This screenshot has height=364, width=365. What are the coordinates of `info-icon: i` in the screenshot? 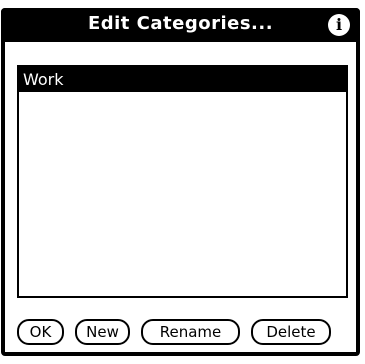 It's located at (339, 25).